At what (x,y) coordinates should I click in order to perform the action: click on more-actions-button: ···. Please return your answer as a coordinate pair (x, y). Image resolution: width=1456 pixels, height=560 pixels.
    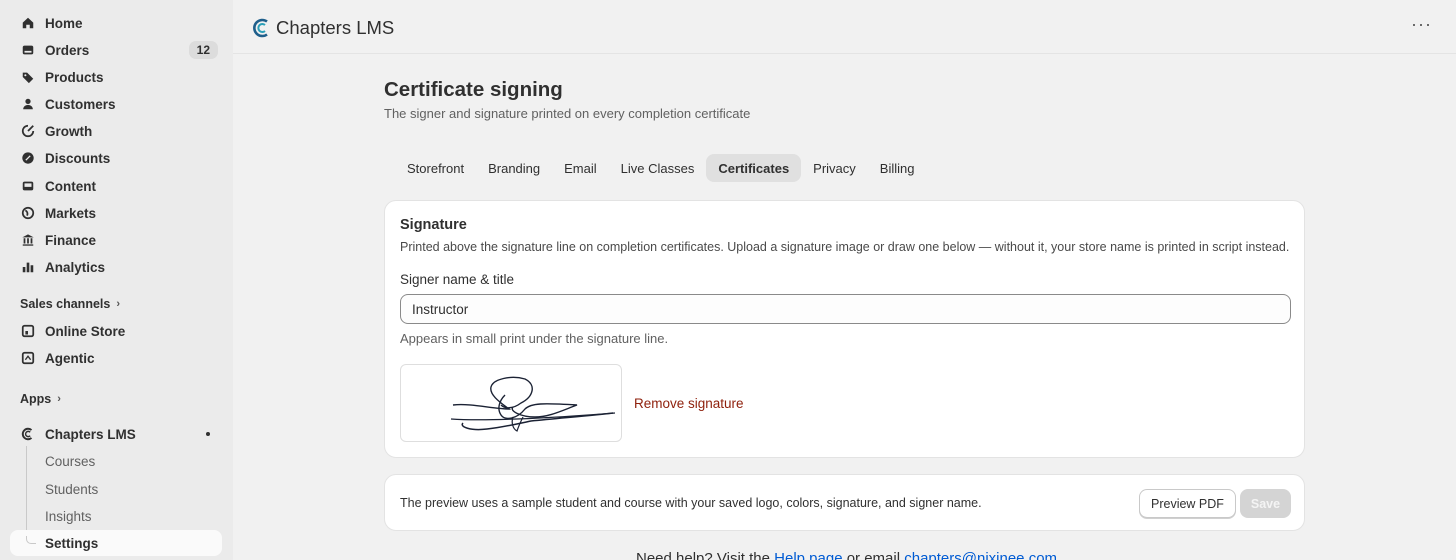
    Looking at the image, I should click on (1421, 24).